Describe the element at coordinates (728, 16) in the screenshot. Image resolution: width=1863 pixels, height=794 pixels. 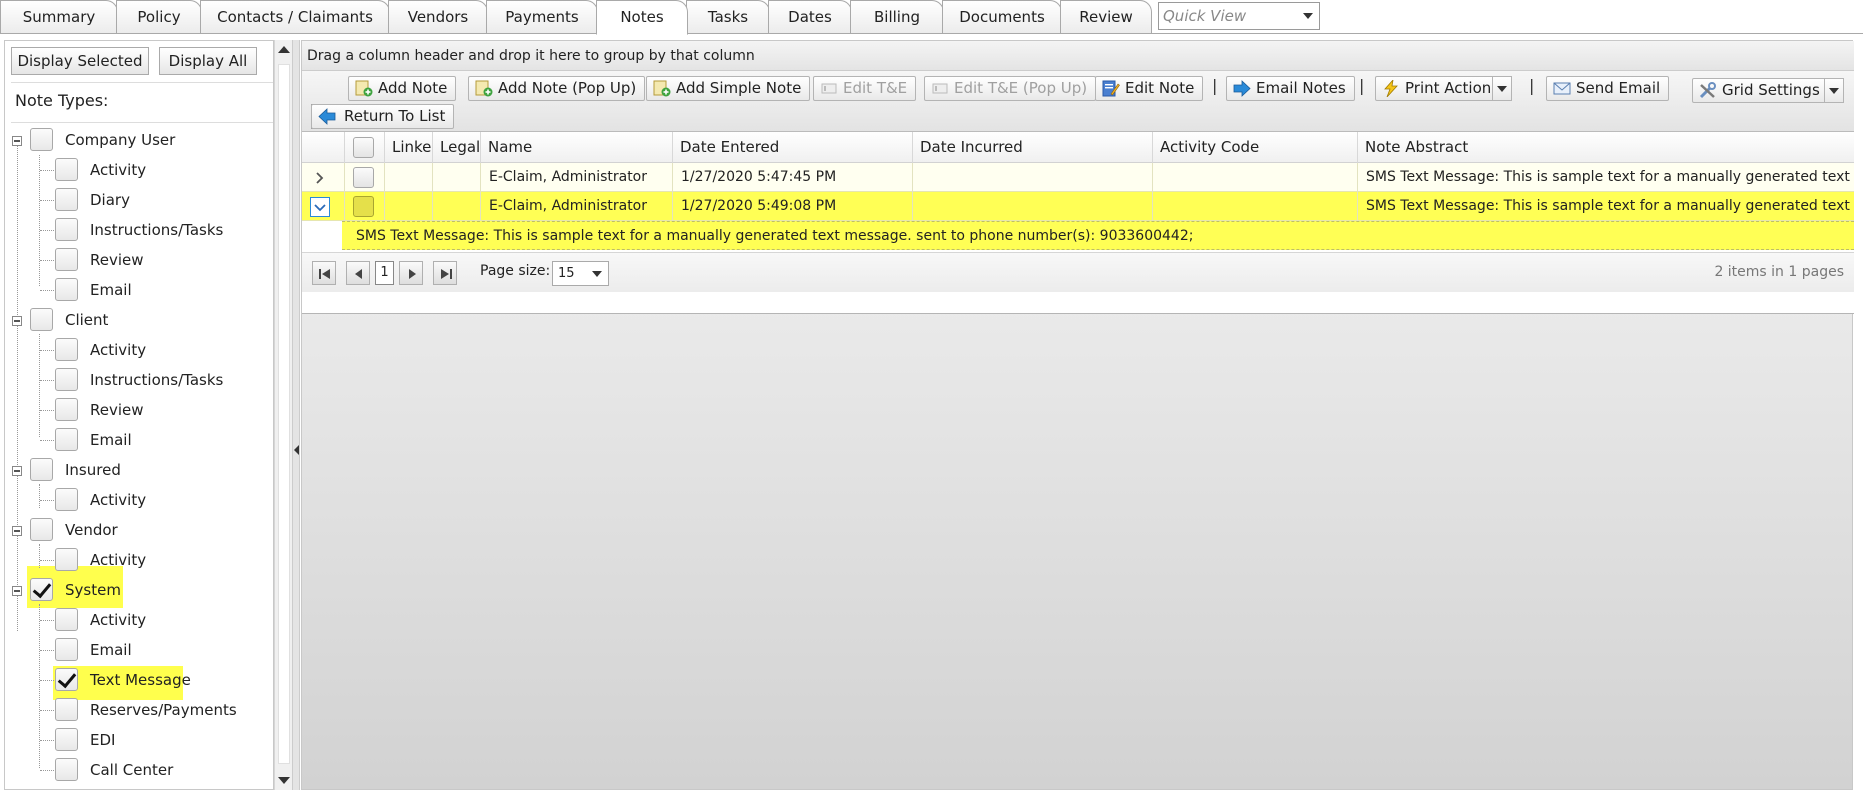
I see `tab-tasks: Tasks` at that location.